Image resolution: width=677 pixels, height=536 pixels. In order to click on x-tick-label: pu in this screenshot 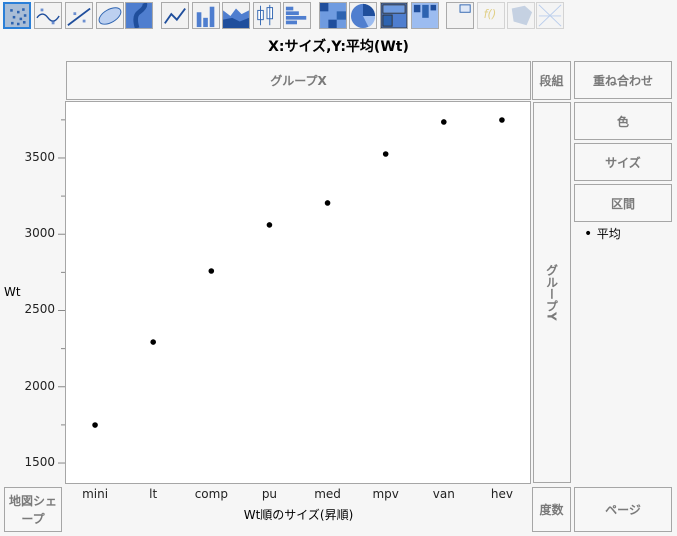, I will do `click(269, 494)`.